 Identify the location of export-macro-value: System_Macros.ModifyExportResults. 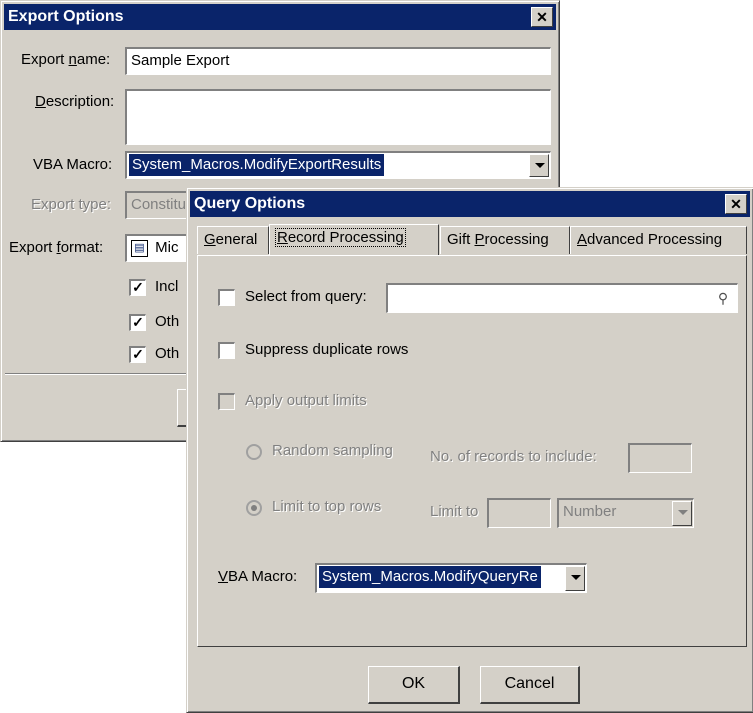
(257, 165).